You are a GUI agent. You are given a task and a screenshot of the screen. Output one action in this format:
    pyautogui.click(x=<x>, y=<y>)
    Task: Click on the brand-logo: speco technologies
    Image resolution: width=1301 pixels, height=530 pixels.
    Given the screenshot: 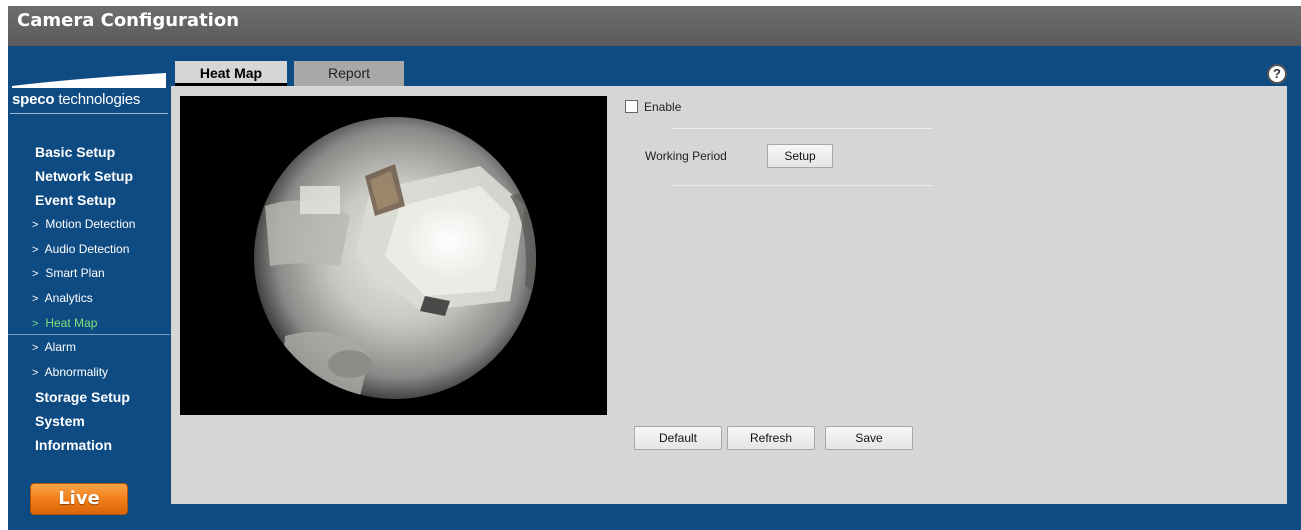 What is the action you would take?
    pyautogui.click(x=89, y=93)
    